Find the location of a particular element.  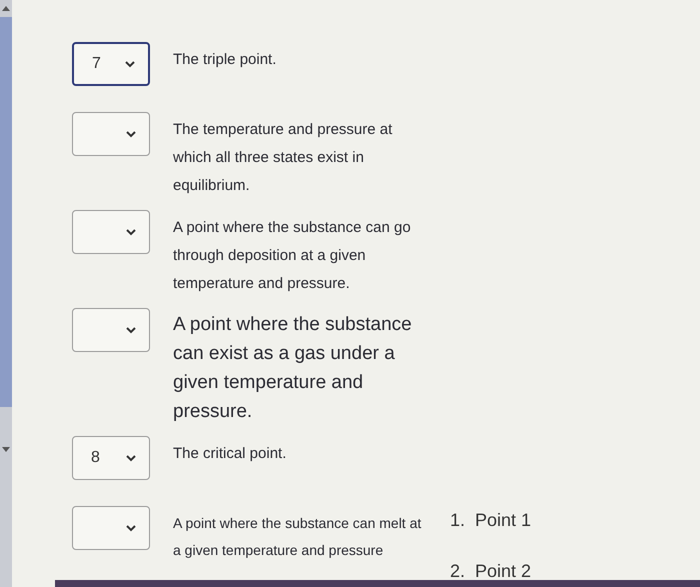

match-description: The temperature and pressure at which all three states exist in equilibrium. is located at coordinates (283, 158).